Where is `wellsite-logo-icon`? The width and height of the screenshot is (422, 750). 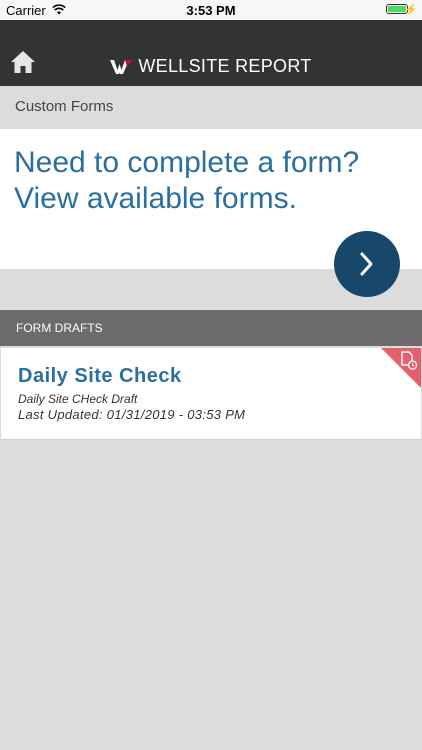 wellsite-logo-icon is located at coordinates (121, 69).